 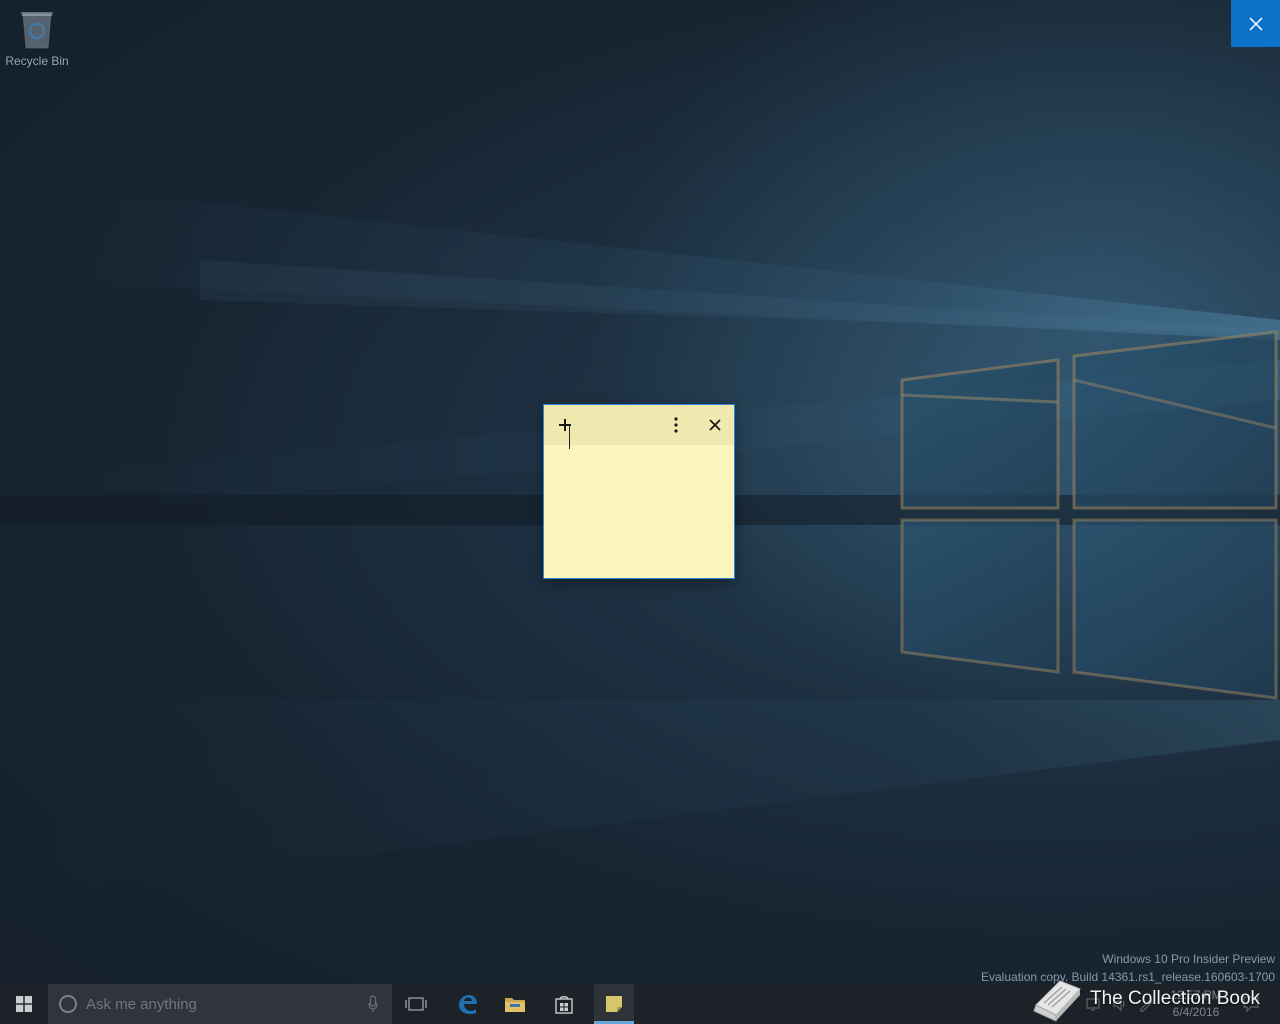 I want to click on sticky-note-window, so click(x=639, y=491).